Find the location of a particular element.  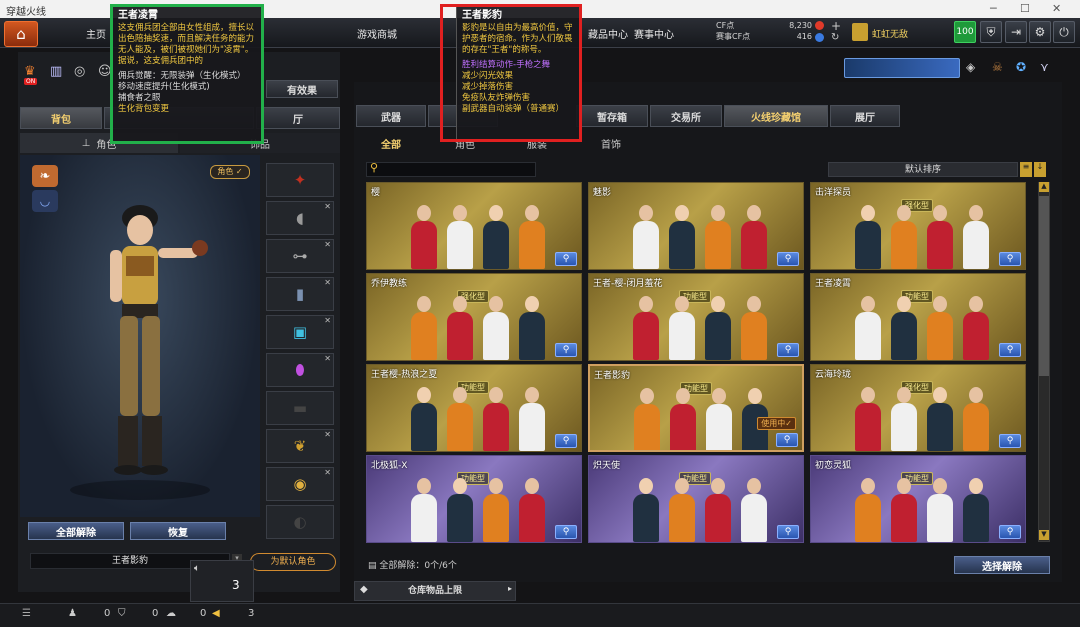

character-card: 击洋探员 强化型 ⚲ is located at coordinates (918, 226).